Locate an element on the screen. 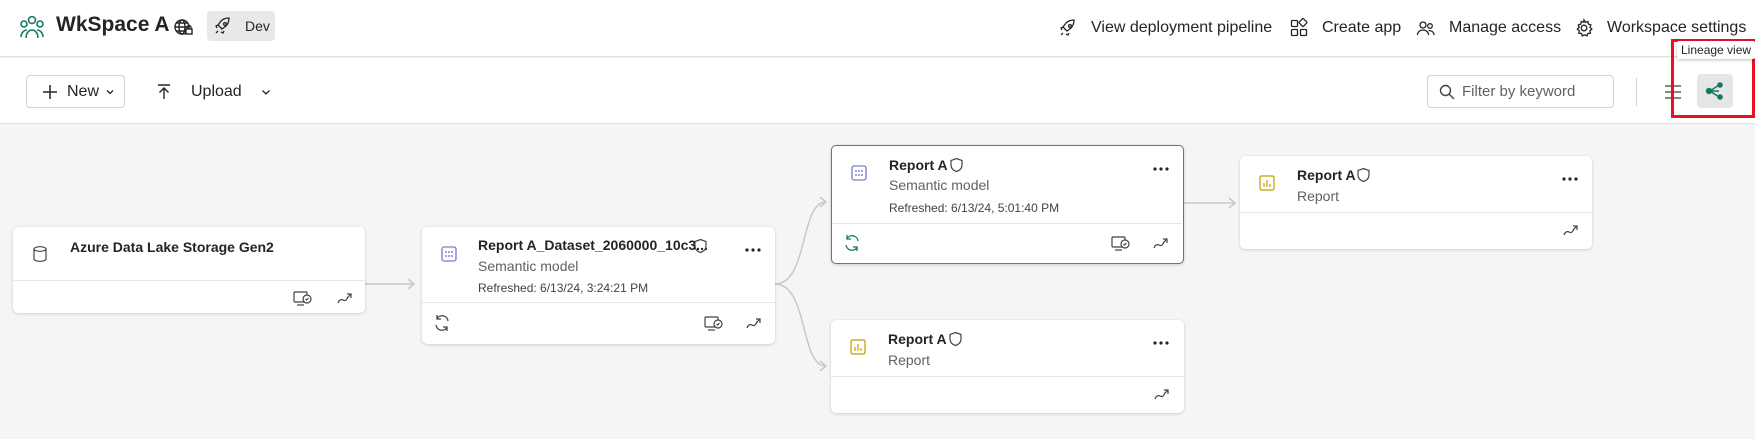 Image resolution: width=1755 pixels, height=439 pixels. gear-icon is located at coordinates (1584, 27).